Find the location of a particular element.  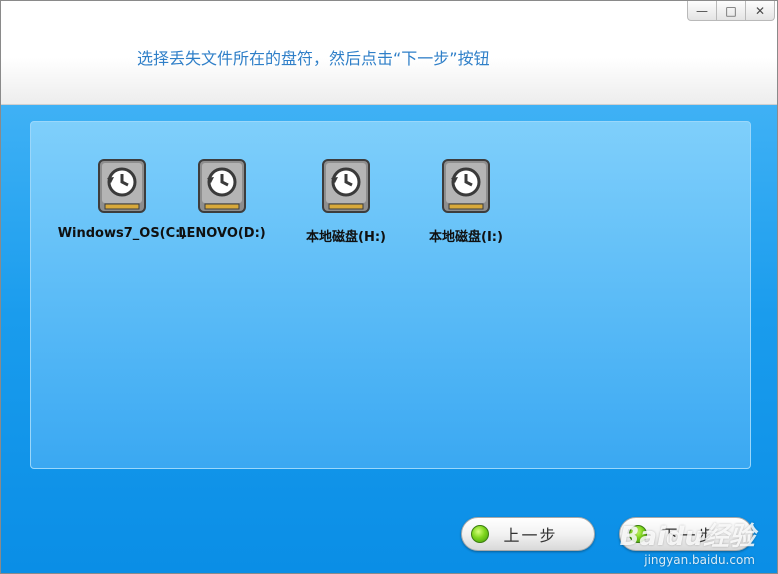

drive-label: LENOVO(D:) is located at coordinates (222, 233).